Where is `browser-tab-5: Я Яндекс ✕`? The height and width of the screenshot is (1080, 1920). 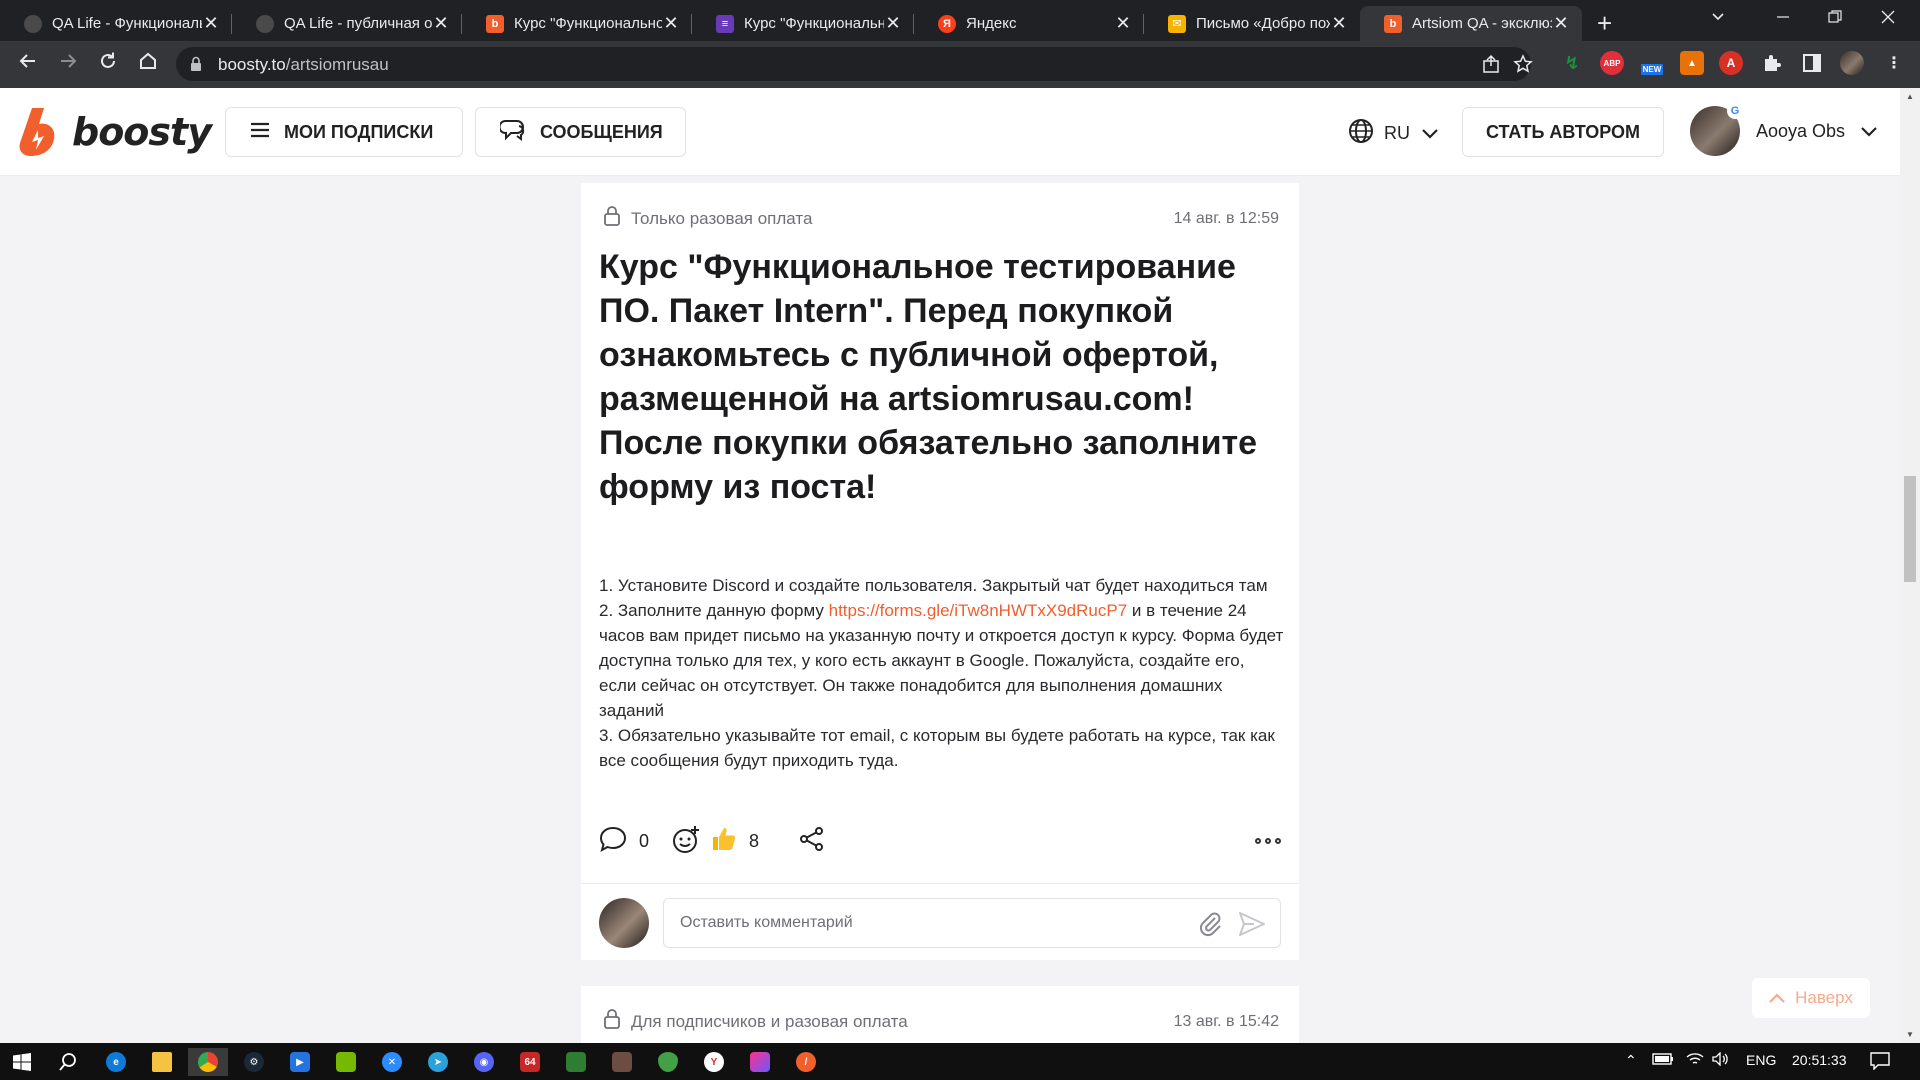 browser-tab-5: Я Яндекс ✕ is located at coordinates (1029, 23).